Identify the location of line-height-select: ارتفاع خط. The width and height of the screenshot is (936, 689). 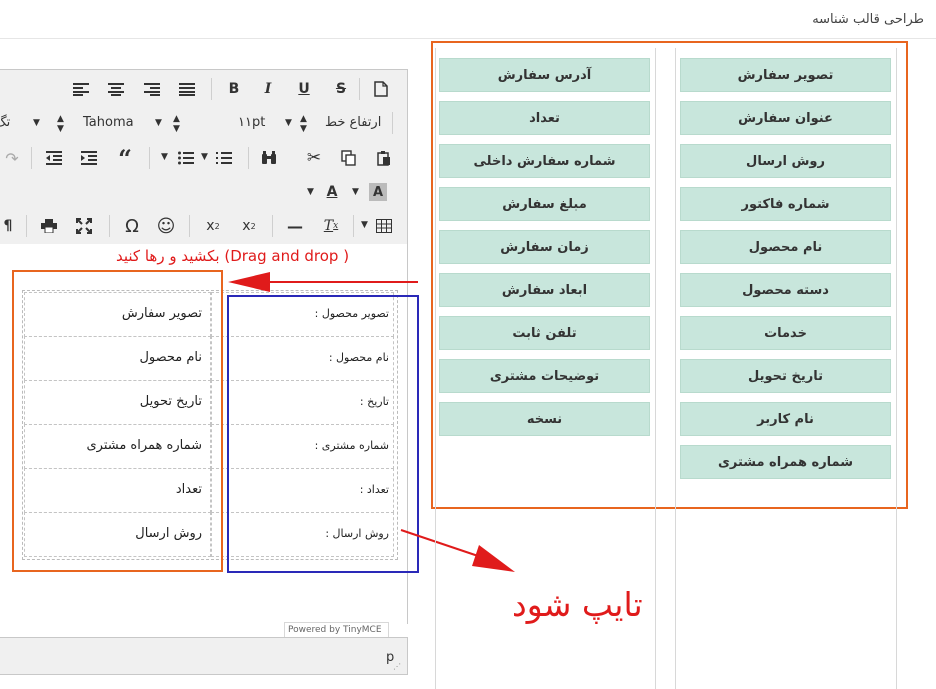
(353, 122).